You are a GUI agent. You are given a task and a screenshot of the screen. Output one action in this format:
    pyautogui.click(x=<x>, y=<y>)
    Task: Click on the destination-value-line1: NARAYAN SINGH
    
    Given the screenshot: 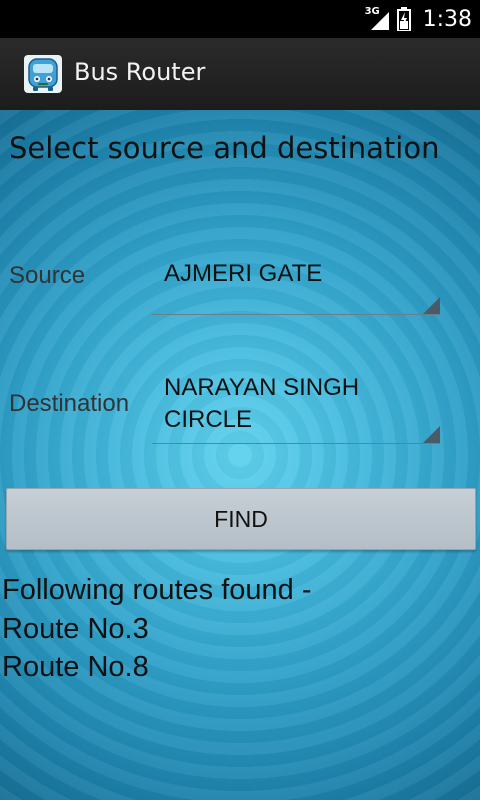 What is the action you would take?
    pyautogui.click(x=262, y=387)
    